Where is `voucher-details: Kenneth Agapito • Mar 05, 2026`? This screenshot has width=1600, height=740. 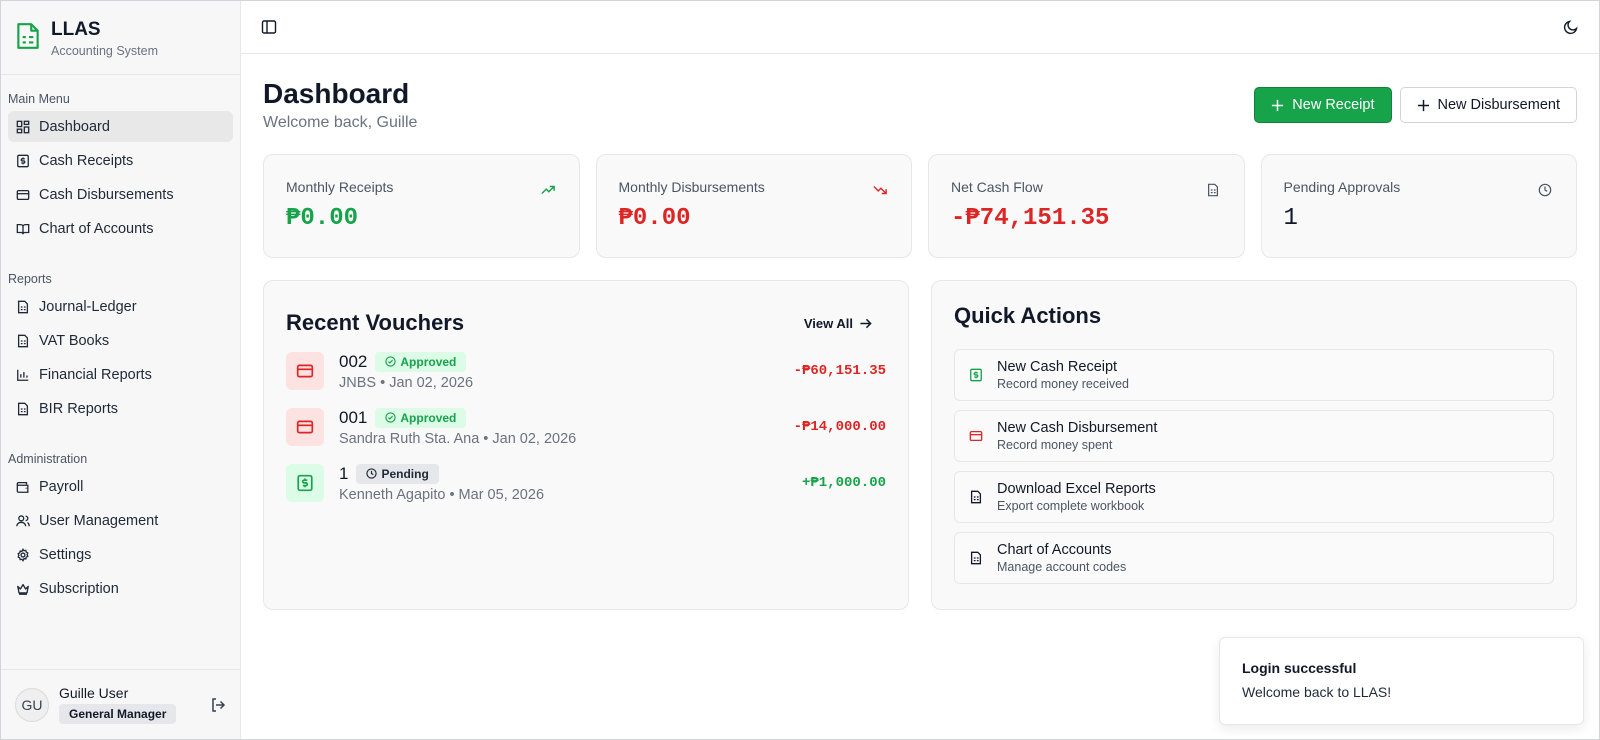
voucher-details: Kenneth Agapito • Mar 05, 2026 is located at coordinates (442, 494).